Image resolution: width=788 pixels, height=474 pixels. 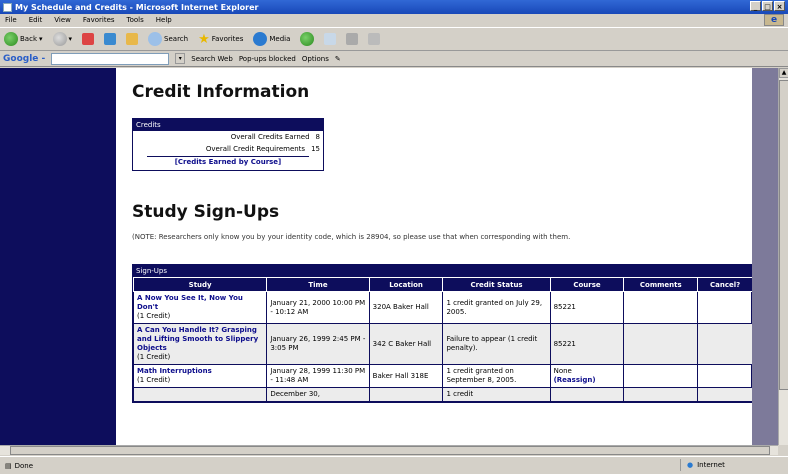 What do you see at coordinates (155, 39) in the screenshot?
I see `search-icon` at bounding box center [155, 39].